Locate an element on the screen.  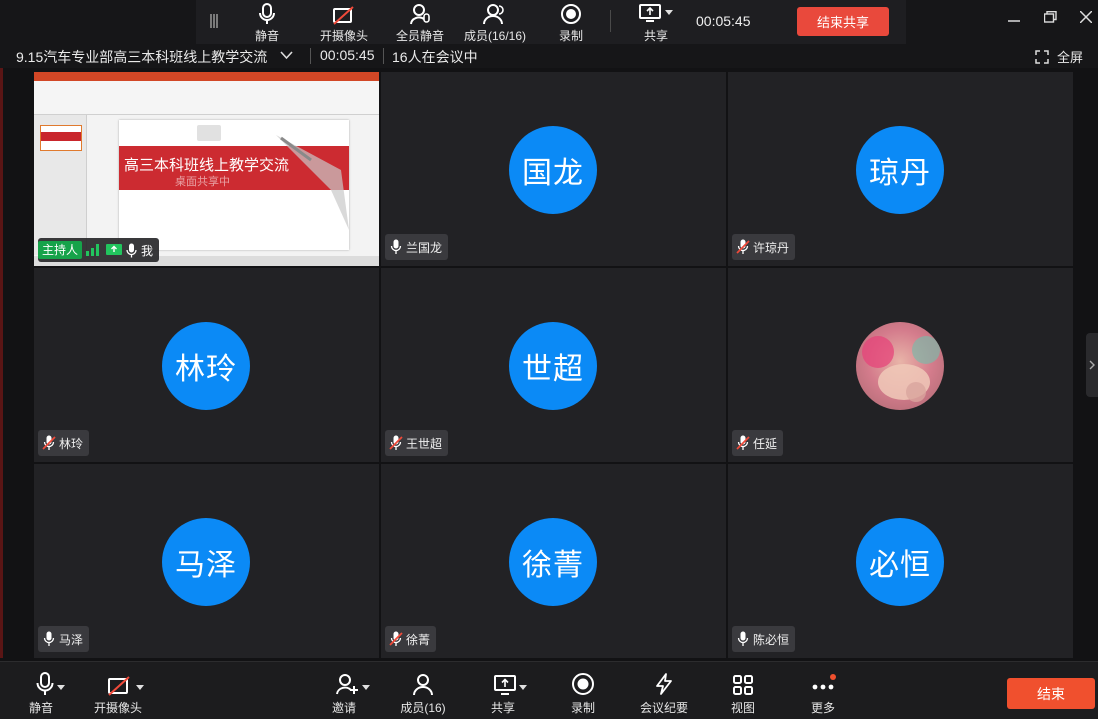
members-button: 成员(16/16) is located at coordinates (495, 22).